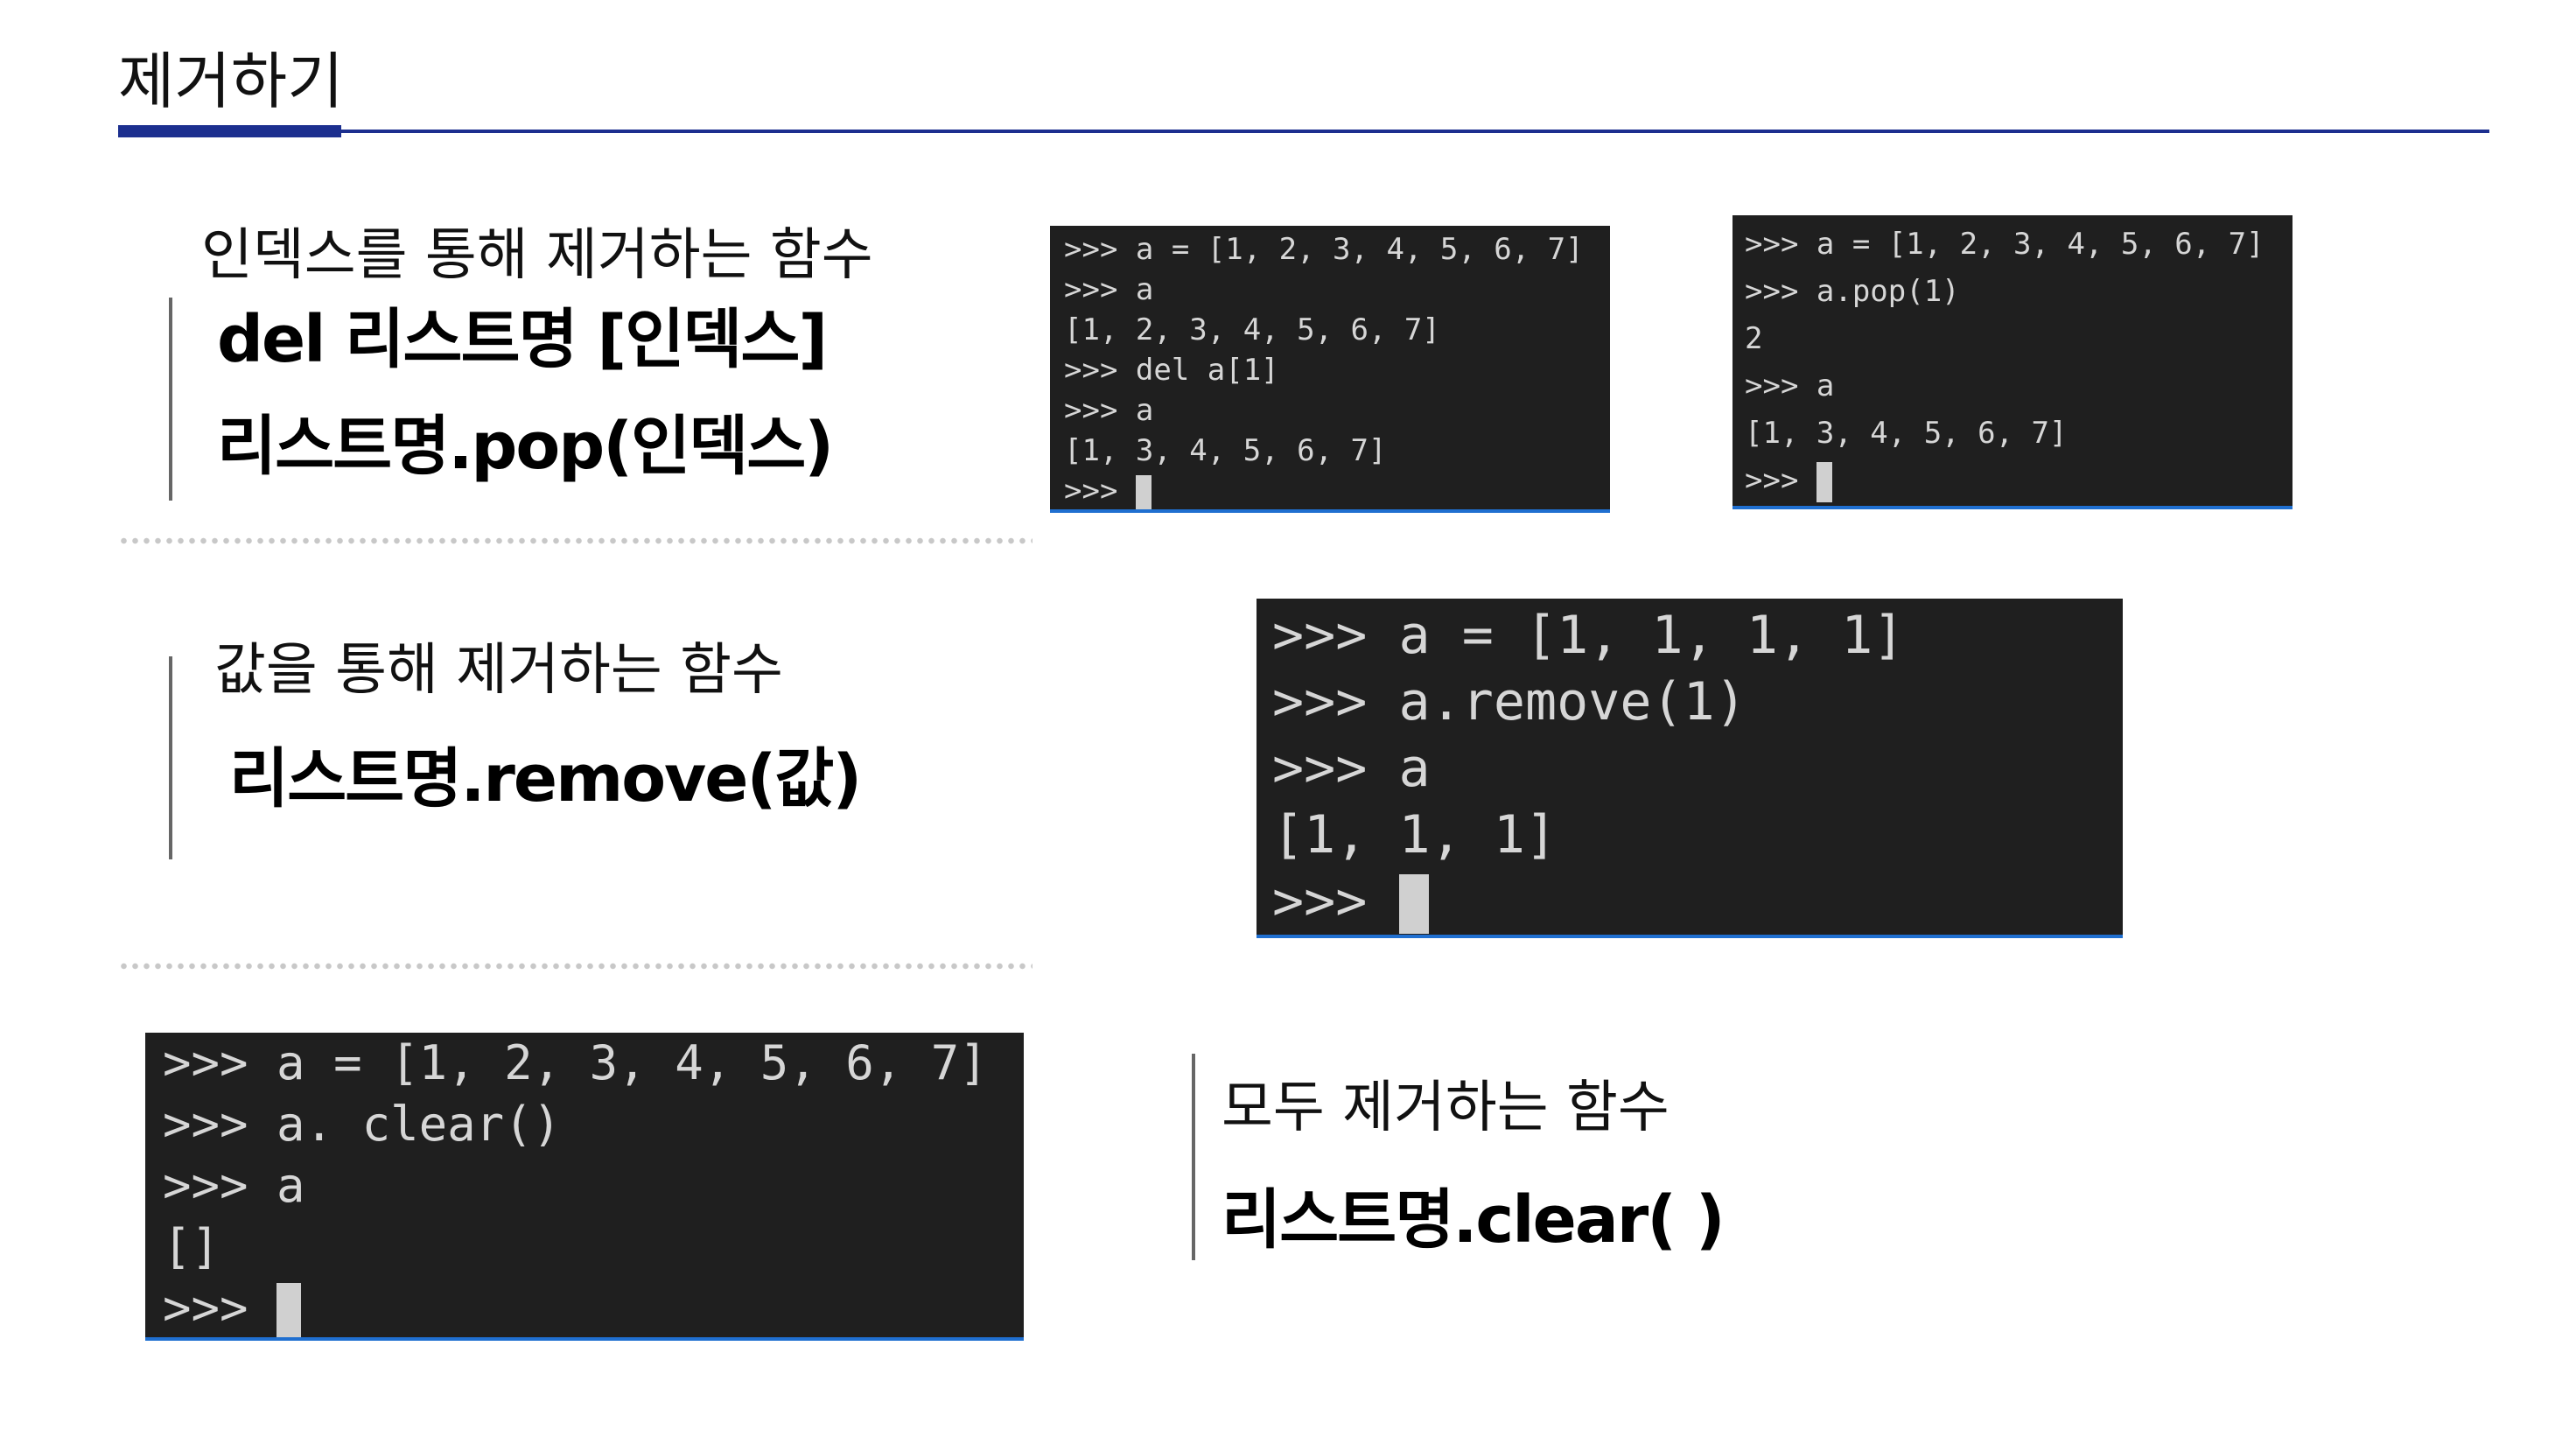 This screenshot has height=1437, width=2576. I want to click on section-description-value: 값을 통해 제거하는 함수, so click(498, 670).